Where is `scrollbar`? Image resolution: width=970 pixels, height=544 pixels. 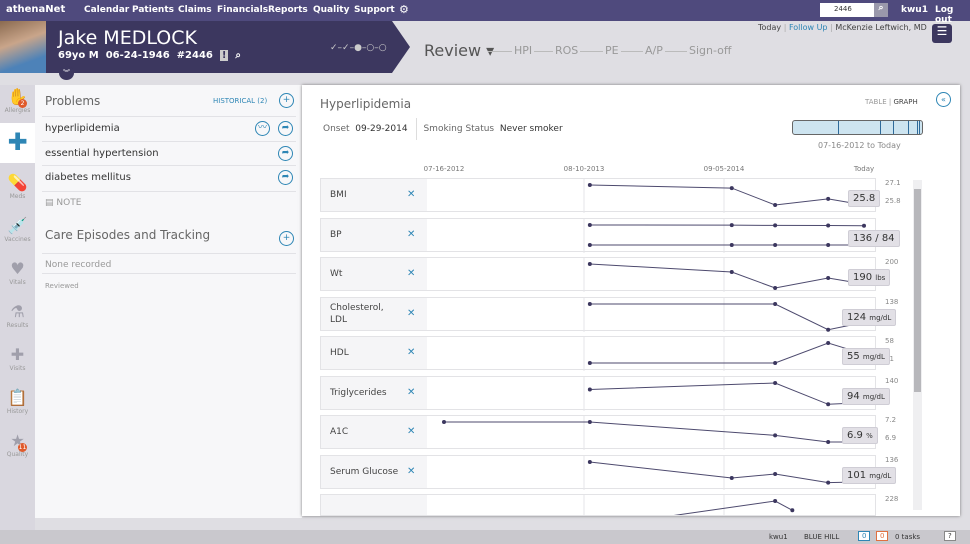 scrollbar is located at coordinates (917, 345).